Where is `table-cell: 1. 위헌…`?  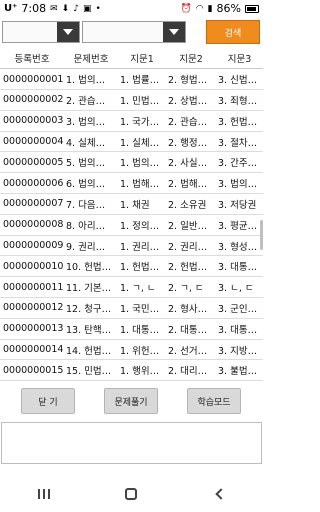
table-cell: 1. 위헌… is located at coordinates (142, 350).